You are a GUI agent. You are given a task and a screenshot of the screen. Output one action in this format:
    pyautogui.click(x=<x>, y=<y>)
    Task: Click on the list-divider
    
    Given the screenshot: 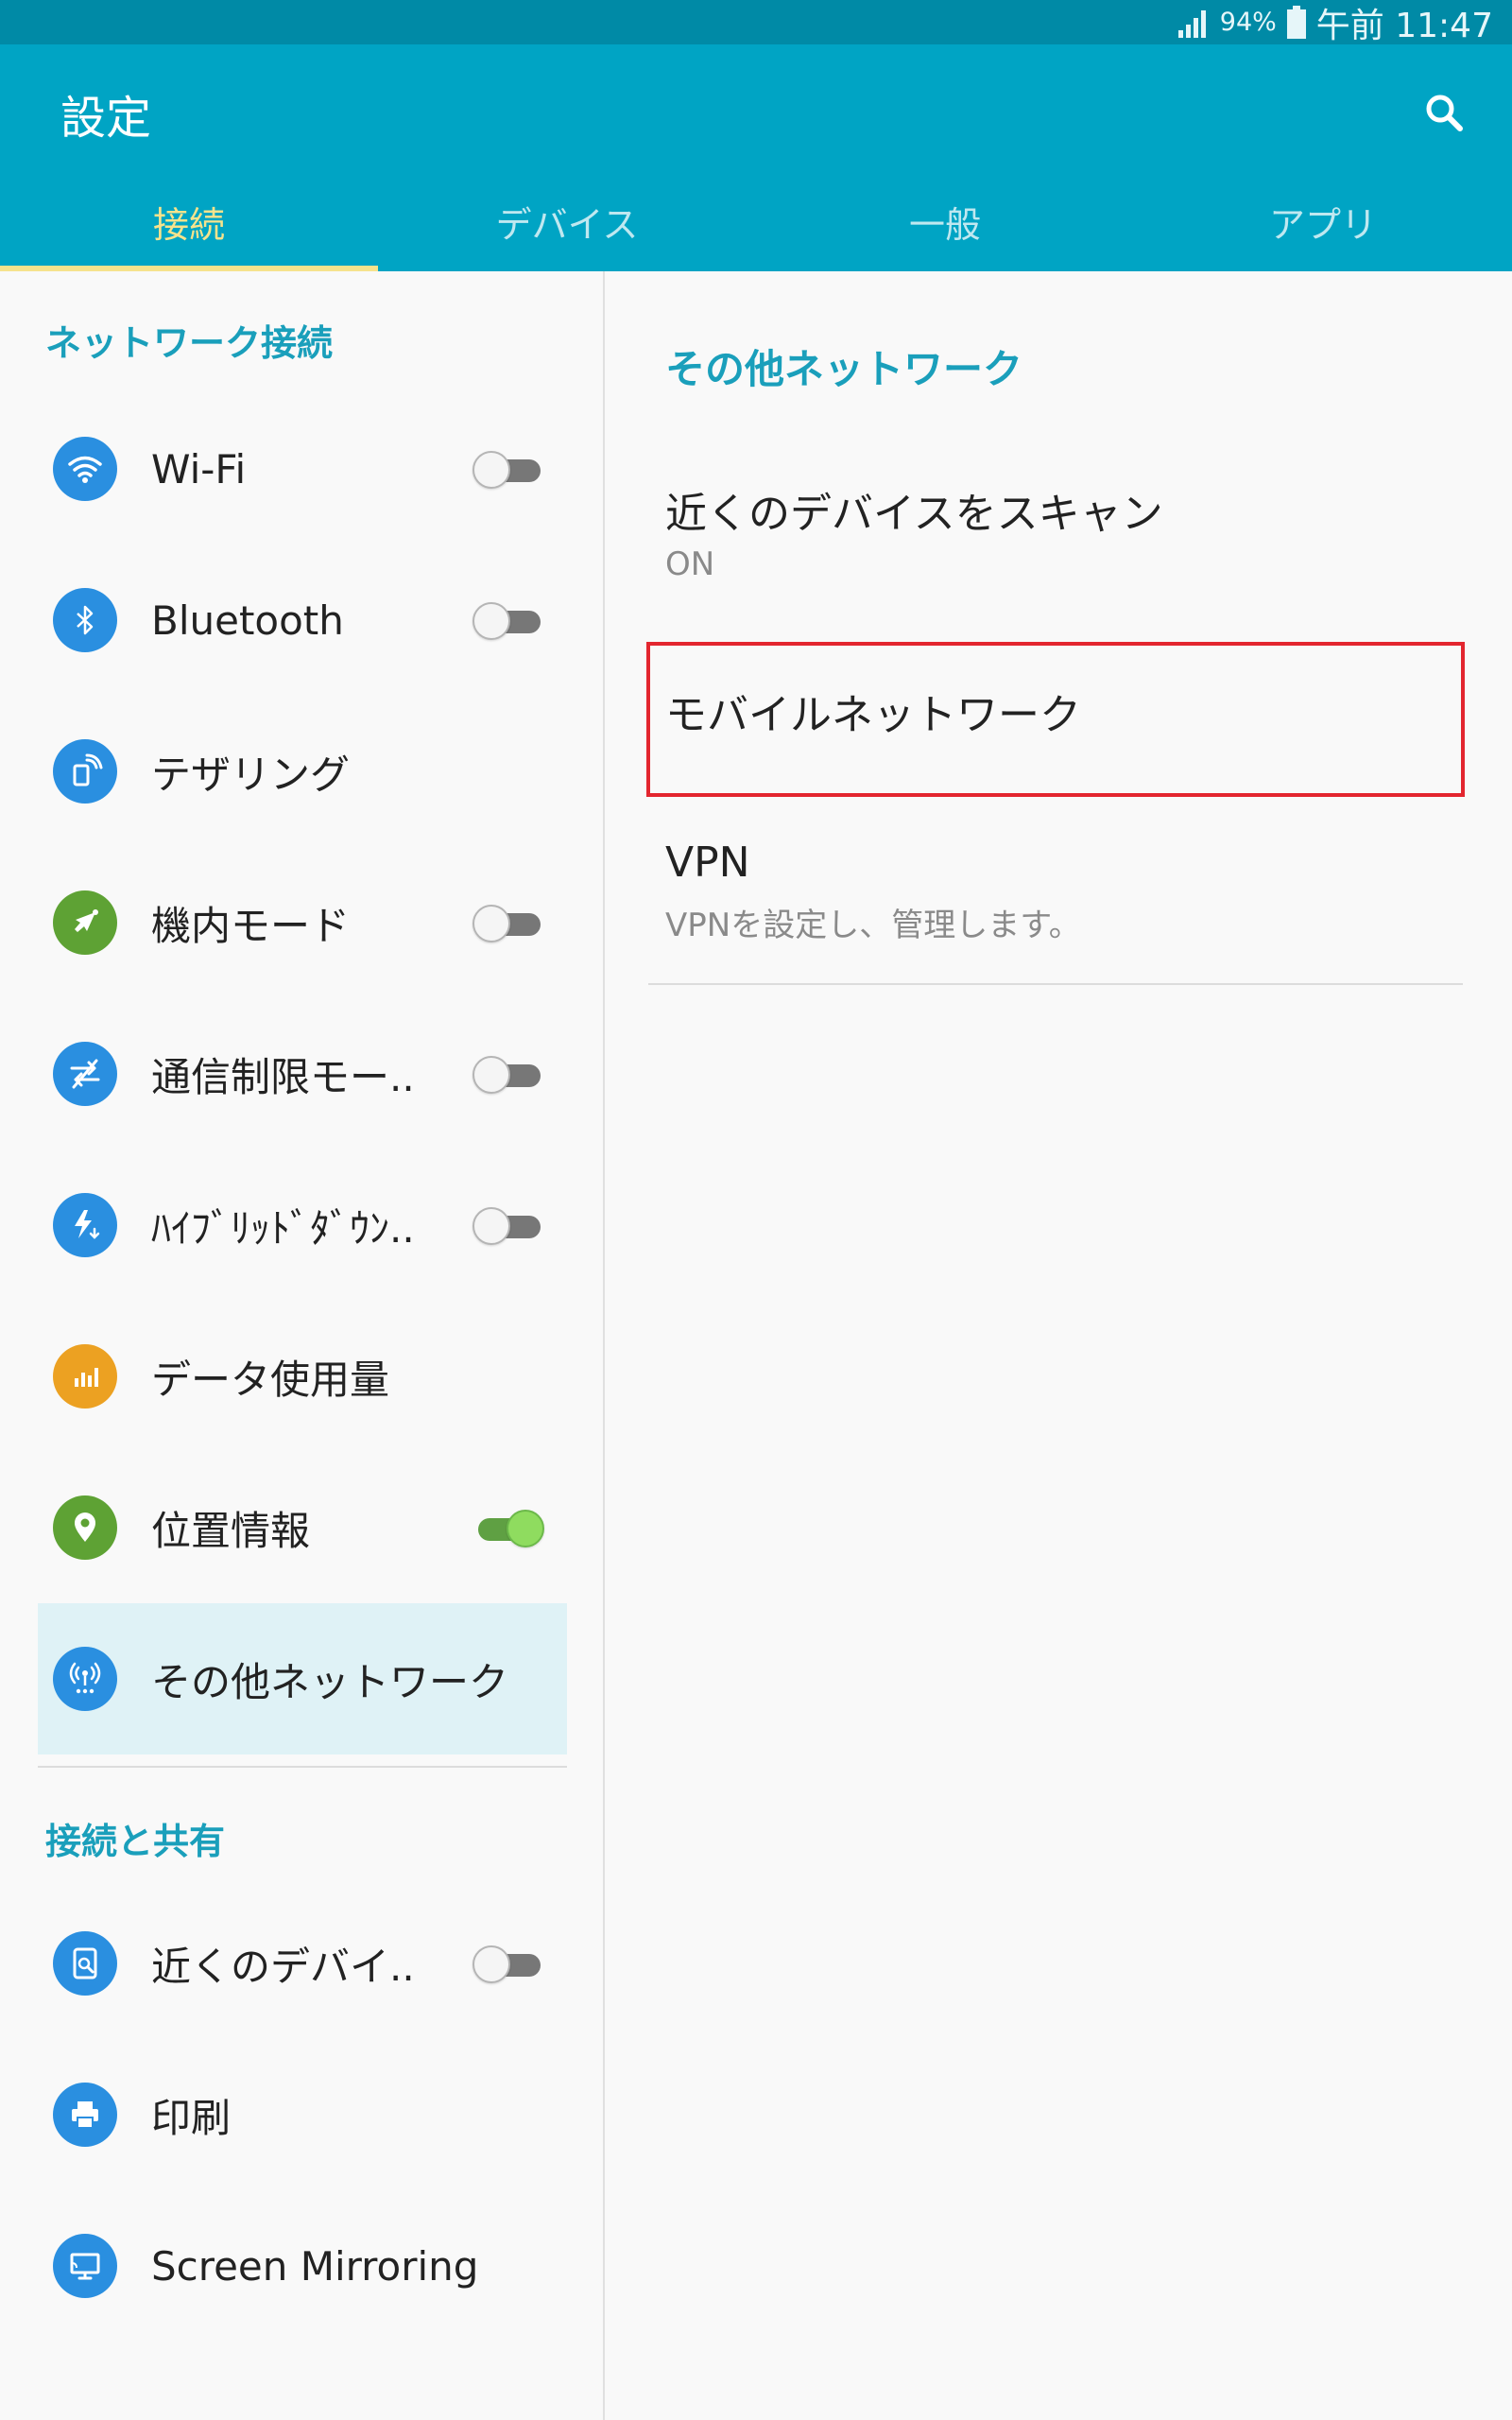 What is the action you would take?
    pyautogui.click(x=1055, y=984)
    